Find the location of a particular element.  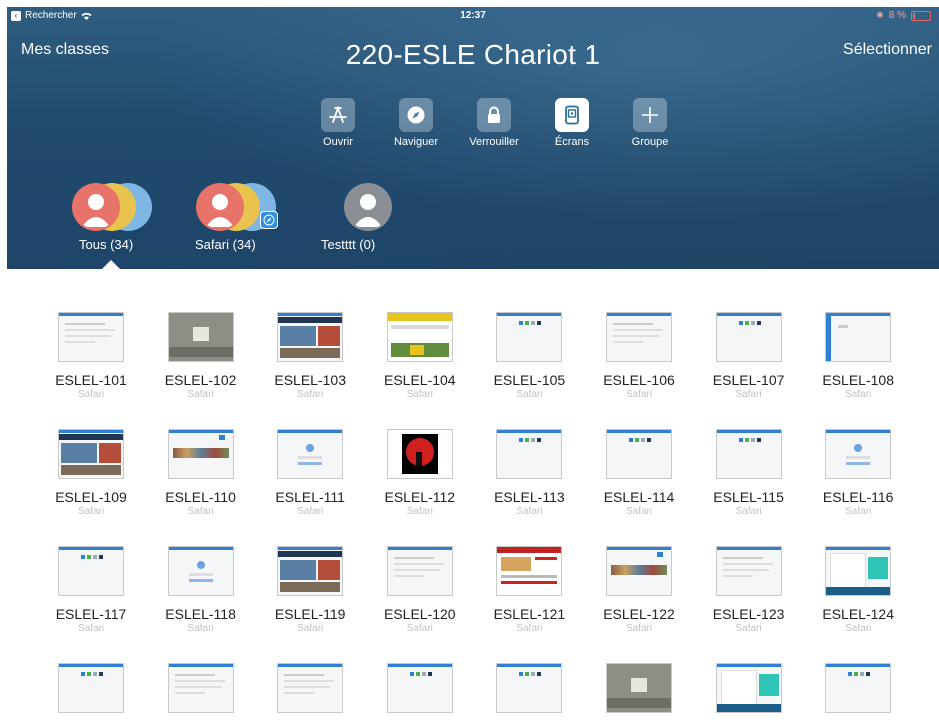

device-tile: ESLEL-111 Safari is located at coordinates (310, 473).